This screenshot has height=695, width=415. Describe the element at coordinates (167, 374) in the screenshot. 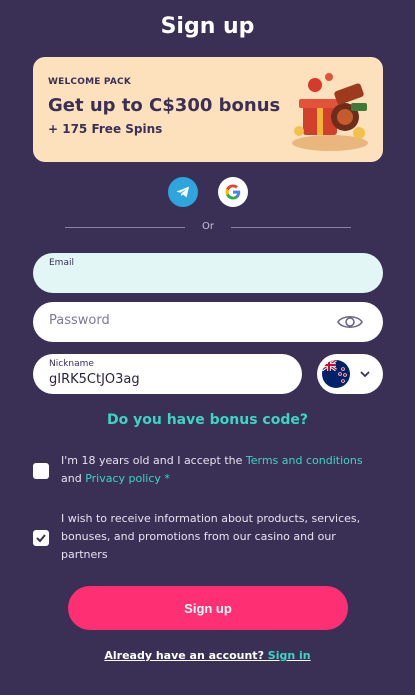

I see `nickname-field: Nickname gIRK5CtJO3ag` at that location.